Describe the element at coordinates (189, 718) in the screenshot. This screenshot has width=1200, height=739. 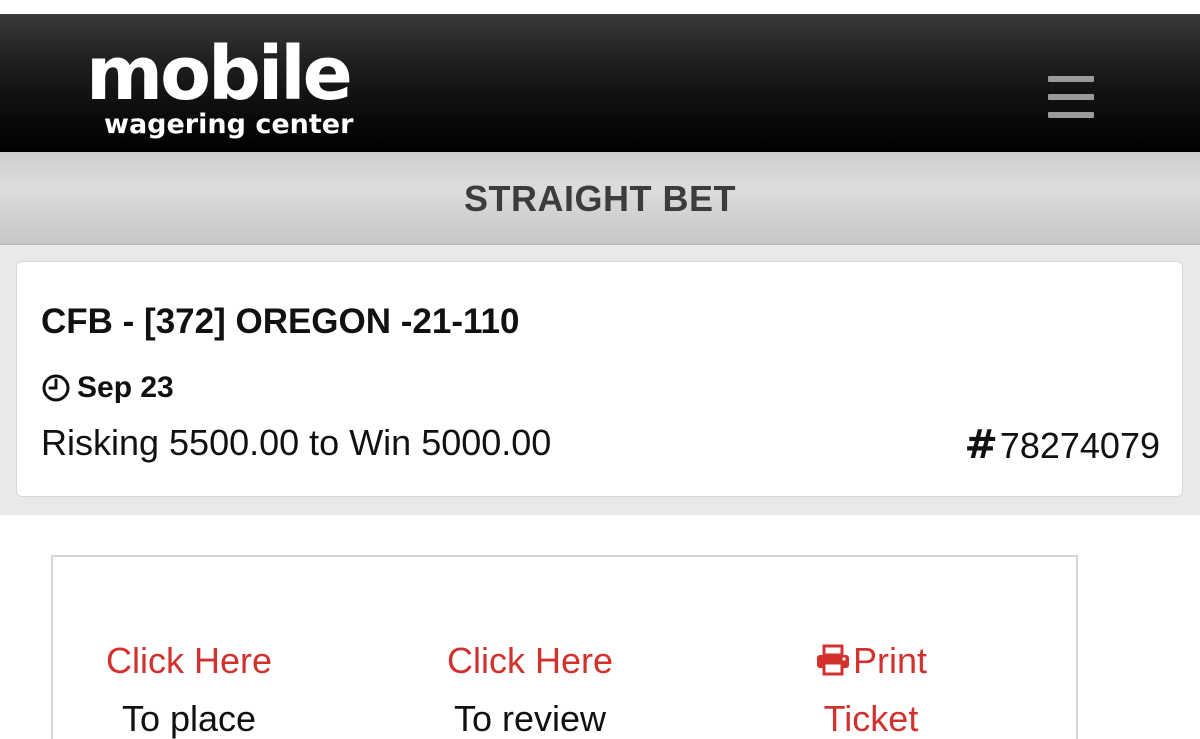
I see `place-bet-desc: To place` at that location.